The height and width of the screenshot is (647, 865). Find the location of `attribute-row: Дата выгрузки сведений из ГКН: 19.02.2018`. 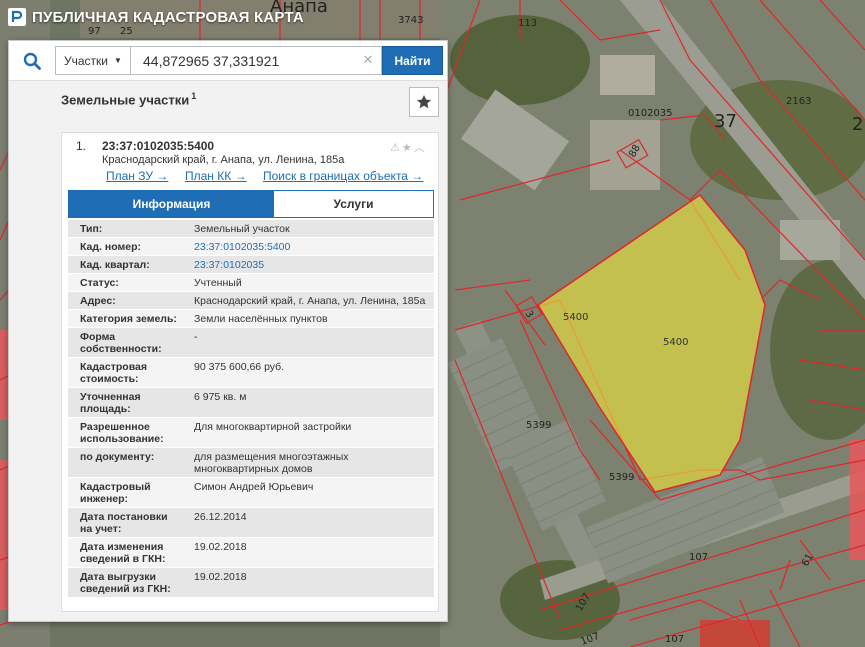

attribute-row: Дата выгрузки сведений из ГКН: 19.02.2018 is located at coordinates (251, 583).